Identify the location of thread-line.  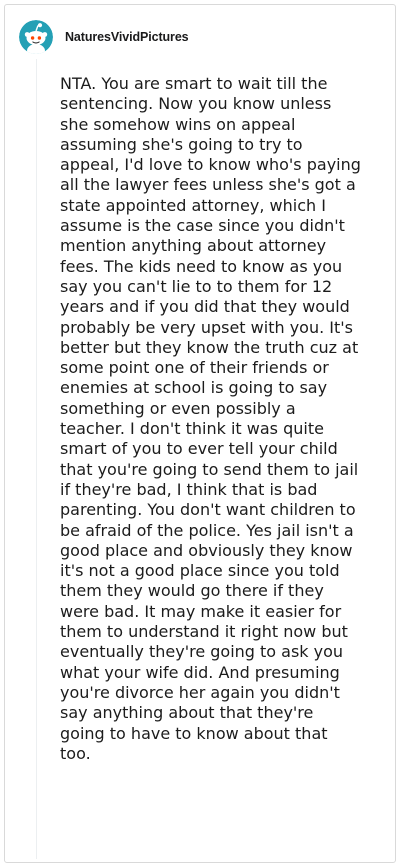
(36, 459).